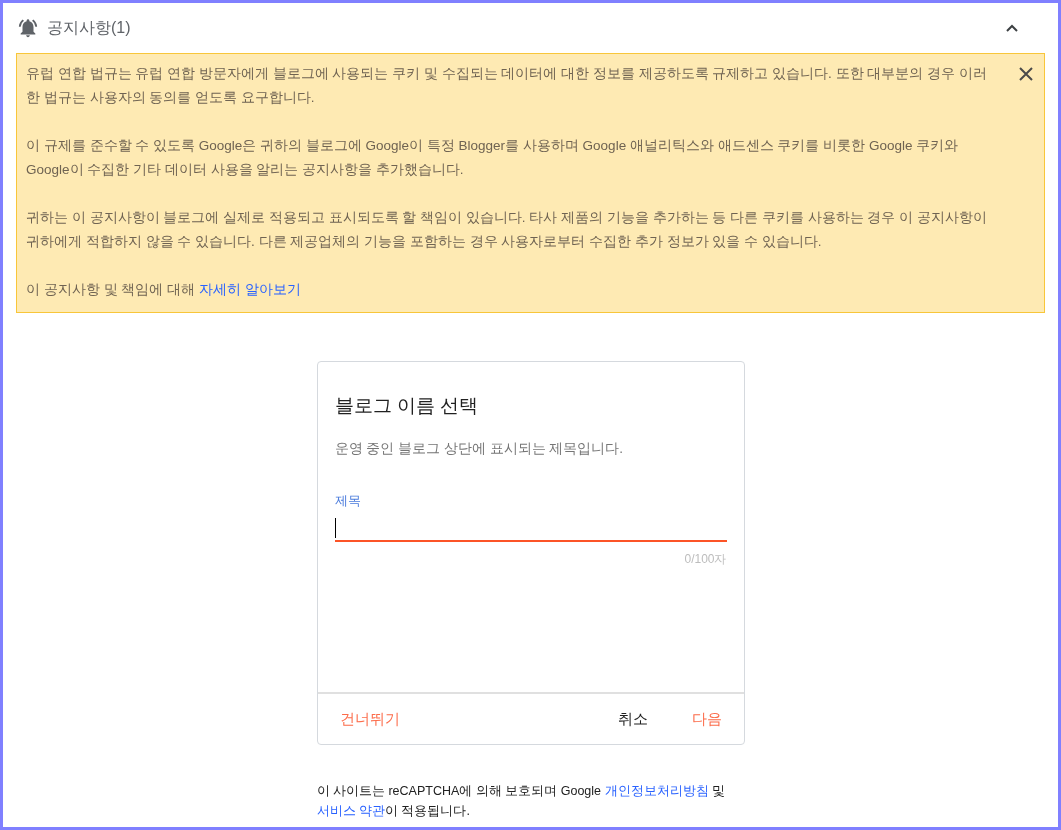  Describe the element at coordinates (406, 406) in the screenshot. I see `dialog-title: 블로그 이름 선택` at that location.